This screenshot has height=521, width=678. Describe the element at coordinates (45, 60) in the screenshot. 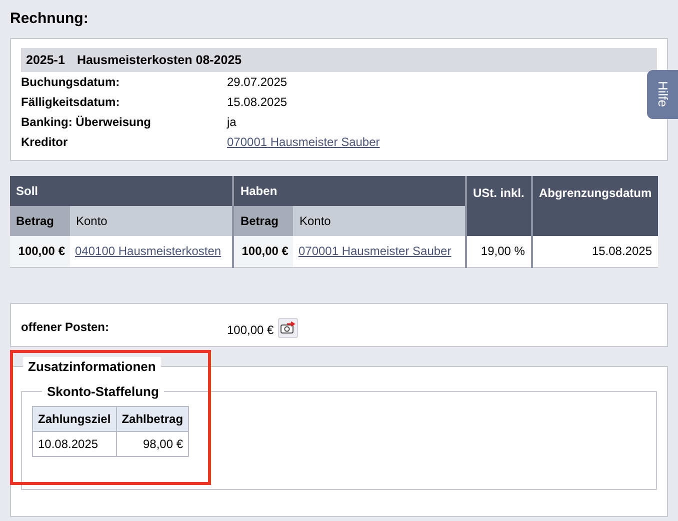

I see `invoice-number: 2025-1` at that location.